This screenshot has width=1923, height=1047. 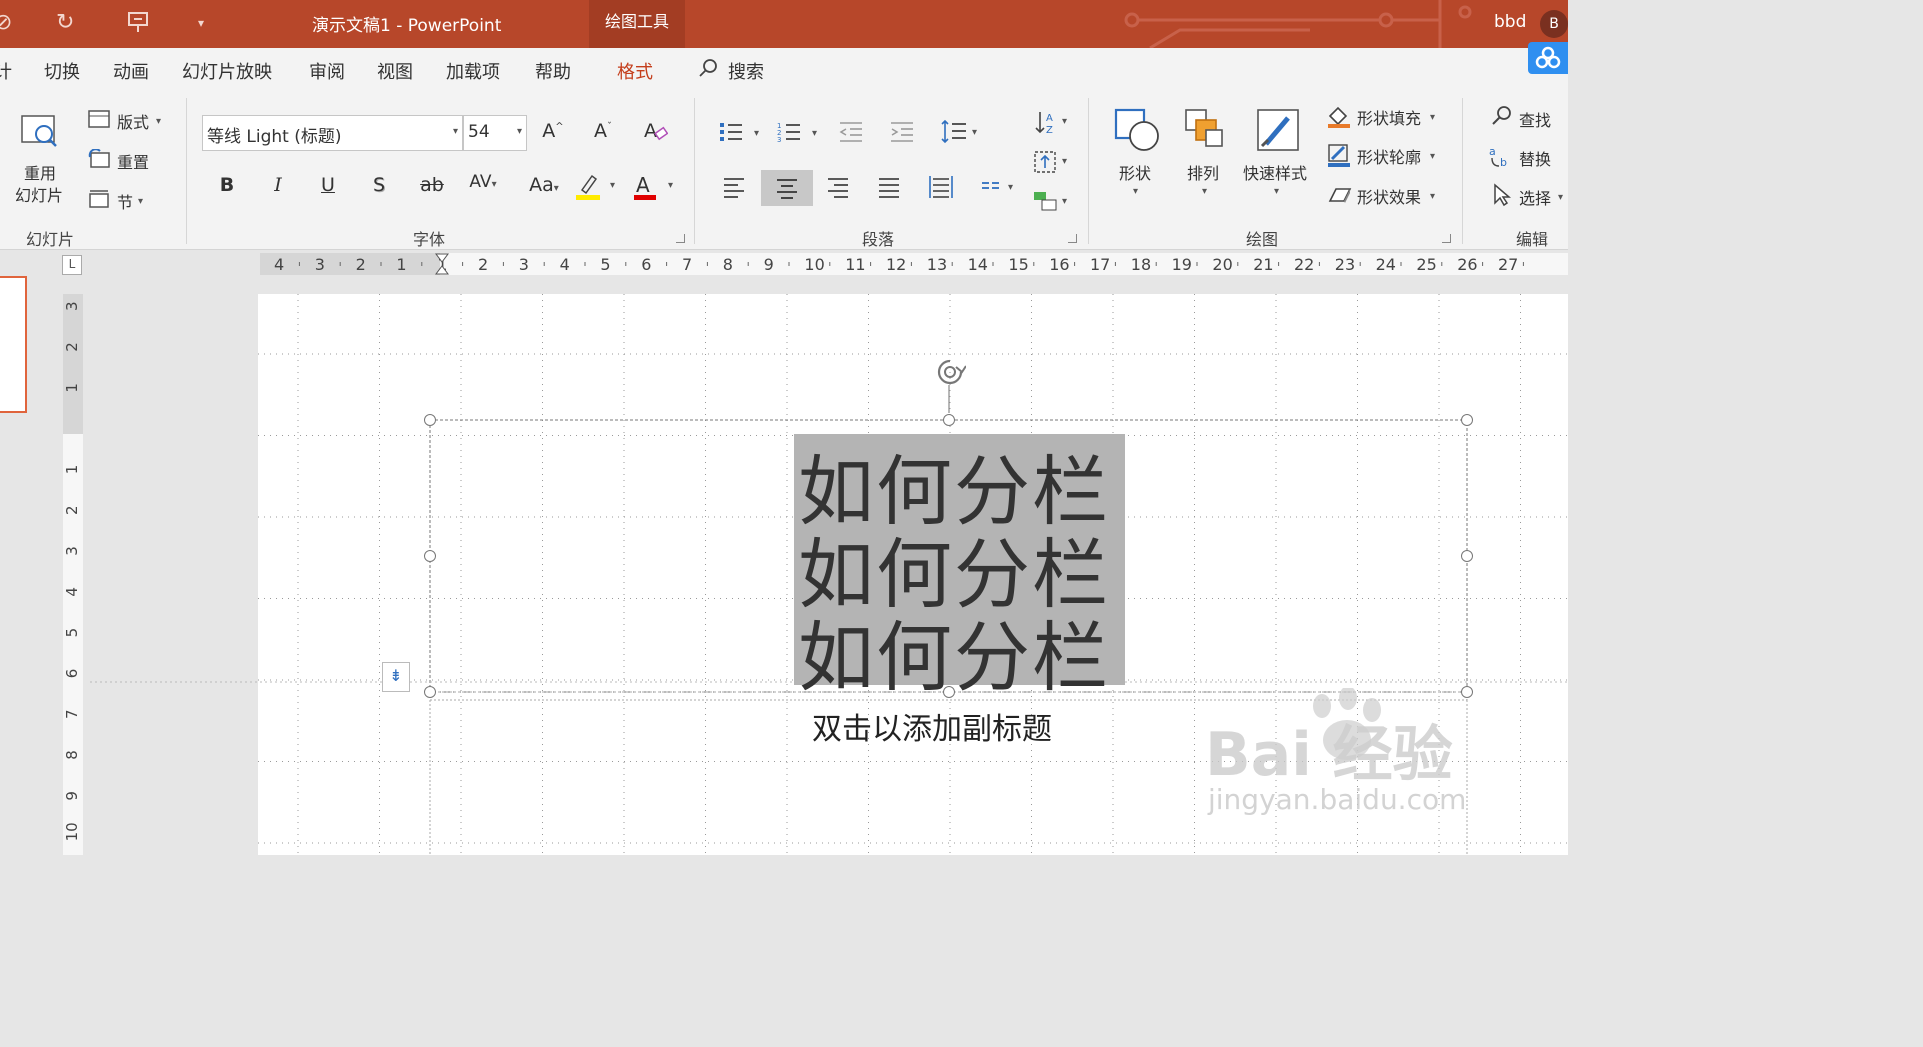 What do you see at coordinates (1347, 724) in the screenshot?
I see `paw-watermark-icon` at bounding box center [1347, 724].